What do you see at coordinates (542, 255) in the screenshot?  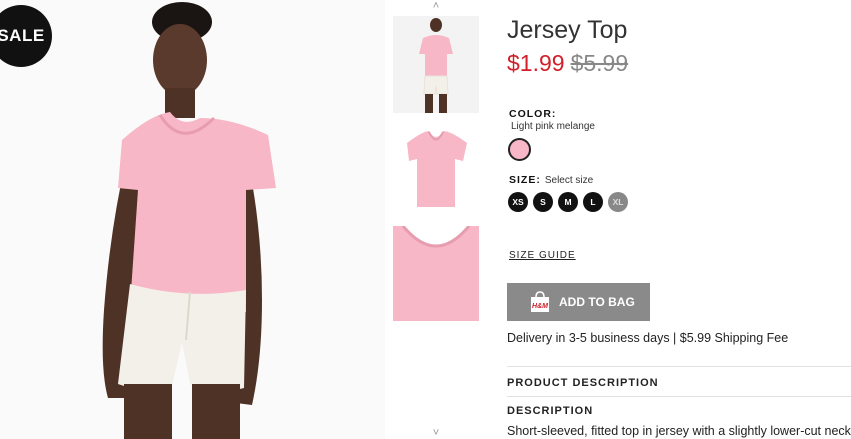 I see `size-guide-link: SIZE GUIDE` at bounding box center [542, 255].